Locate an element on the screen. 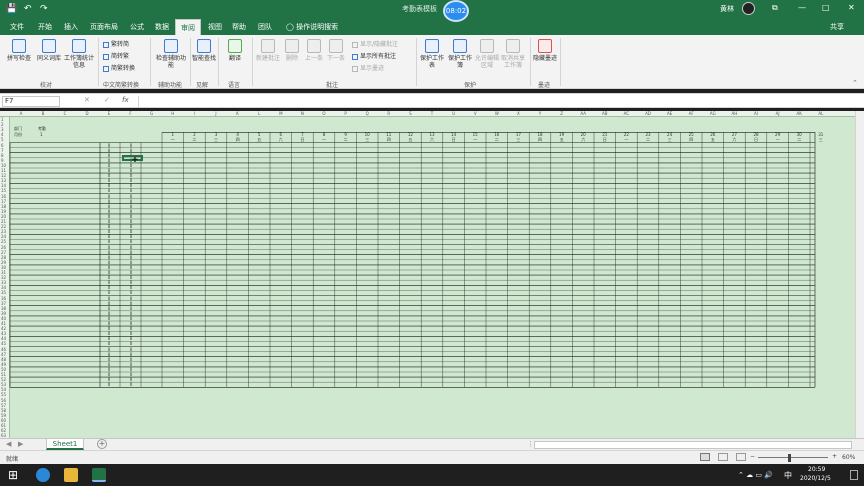  to-simplified-button: 简转繁 is located at coordinates (116, 56).